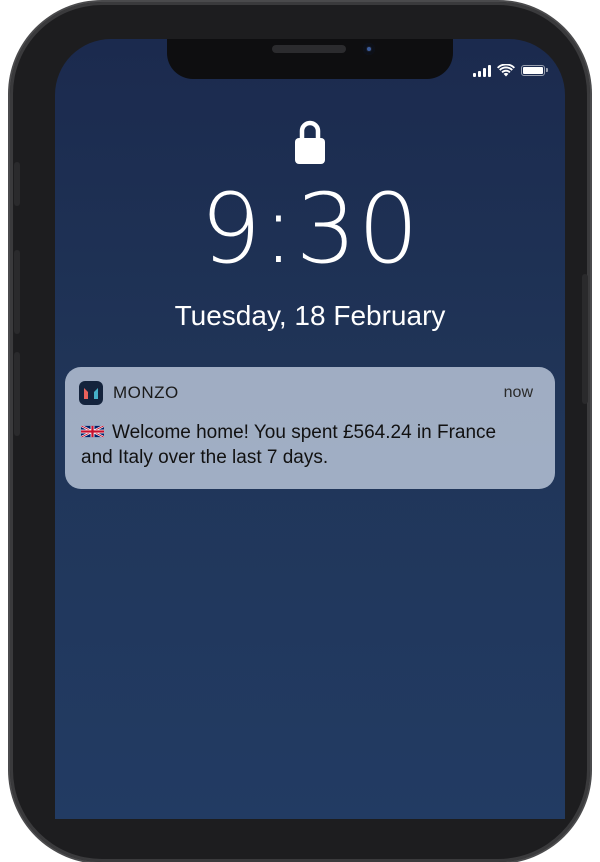 This screenshot has height=862, width=600. What do you see at coordinates (309, 49) in the screenshot?
I see `earpiece-speaker` at bounding box center [309, 49].